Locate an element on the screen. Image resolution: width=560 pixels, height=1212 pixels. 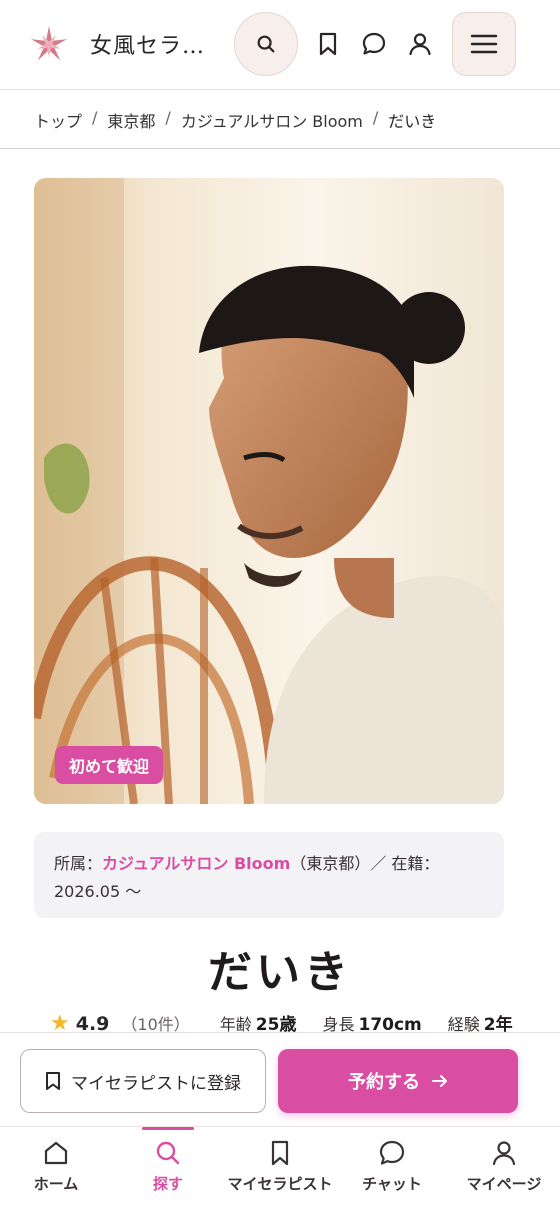
nav-label: 探す is located at coordinates (167, 1184).